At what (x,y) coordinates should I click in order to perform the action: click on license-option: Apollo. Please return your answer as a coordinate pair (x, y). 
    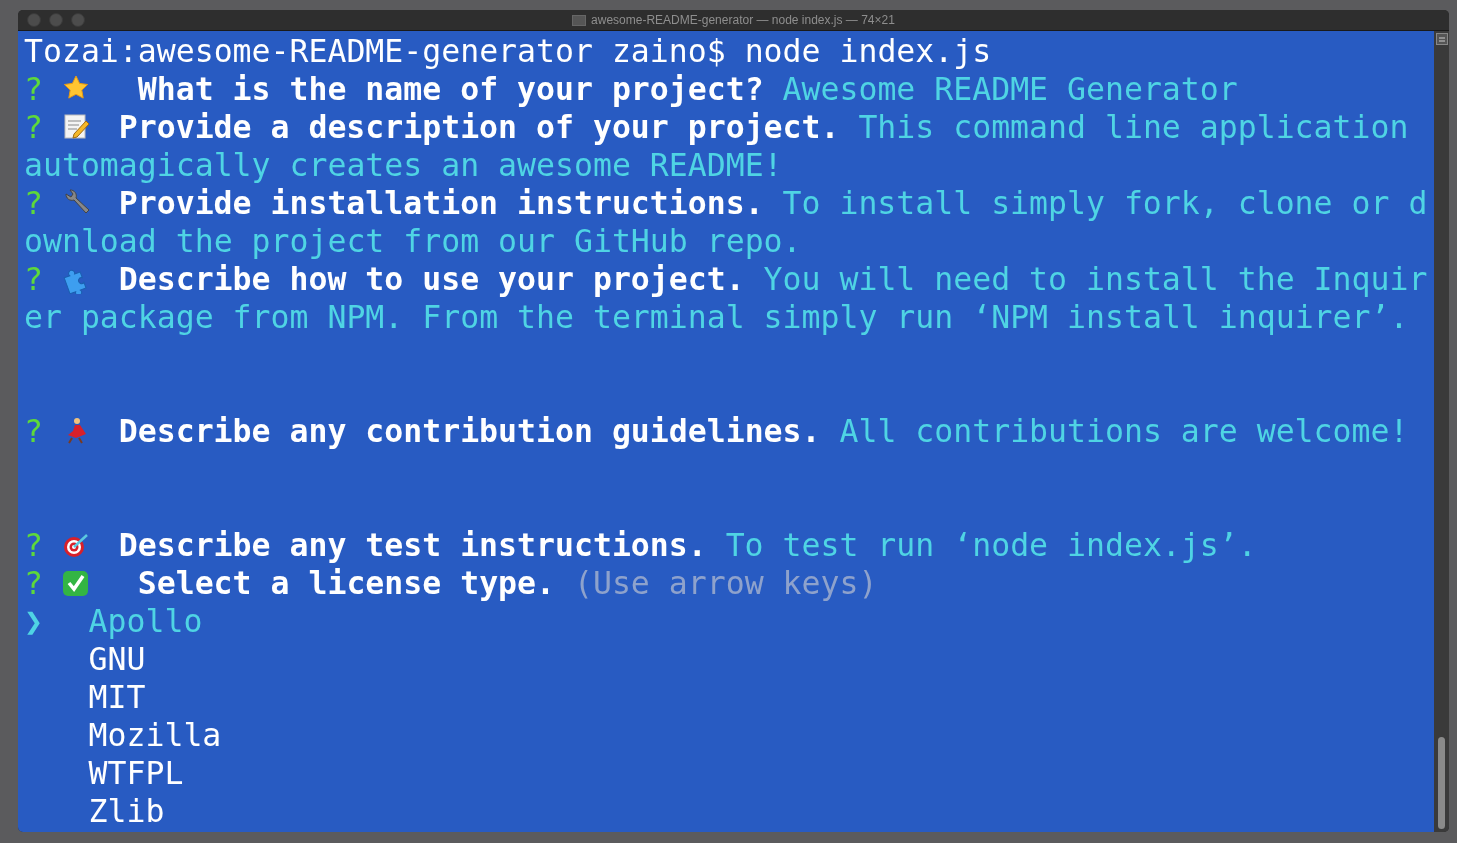
    Looking at the image, I should click on (145, 621).